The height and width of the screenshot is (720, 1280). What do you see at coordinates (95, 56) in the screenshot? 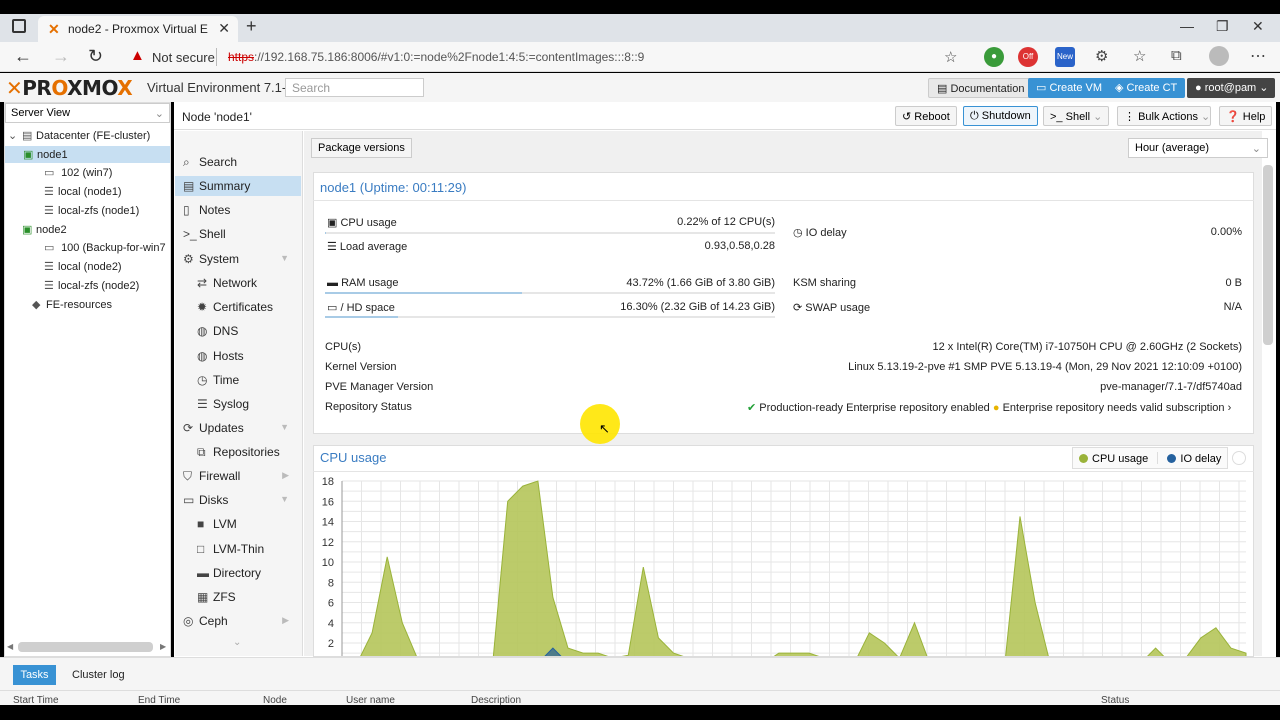
I see `reload-icon: ↻` at bounding box center [95, 56].